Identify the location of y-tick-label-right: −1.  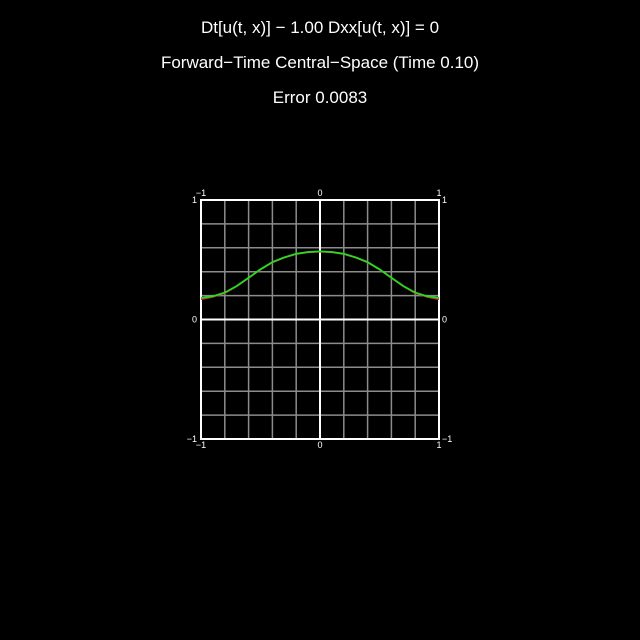
(447, 439).